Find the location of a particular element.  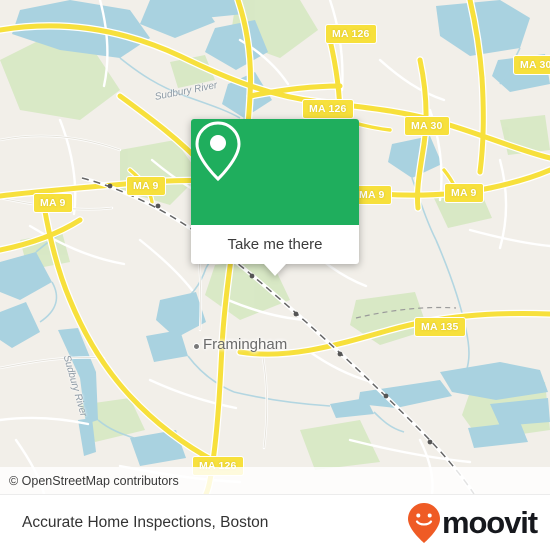

map-pin-icon is located at coordinates (218, 151).